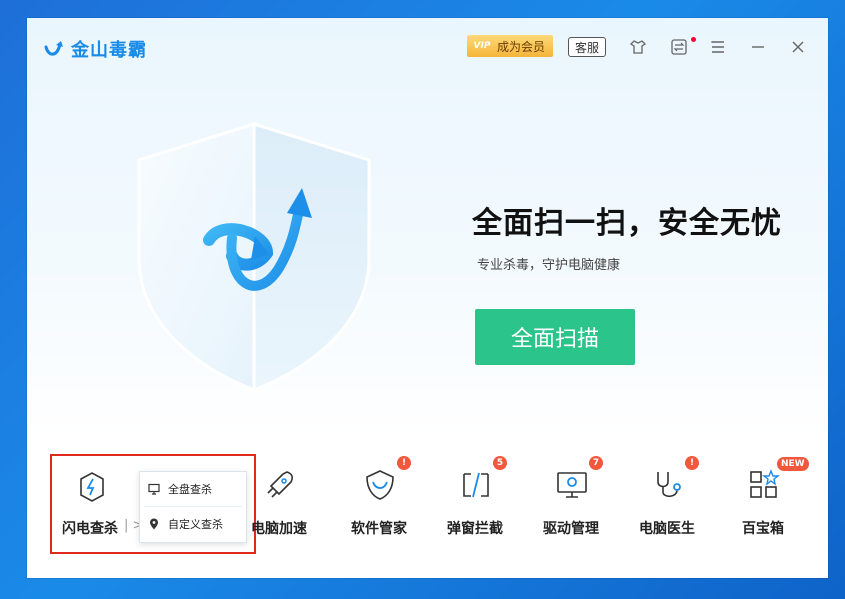 This screenshot has width=845, height=599. What do you see at coordinates (109, 50) in the screenshot?
I see `app-name: 金山毒霸` at bounding box center [109, 50].